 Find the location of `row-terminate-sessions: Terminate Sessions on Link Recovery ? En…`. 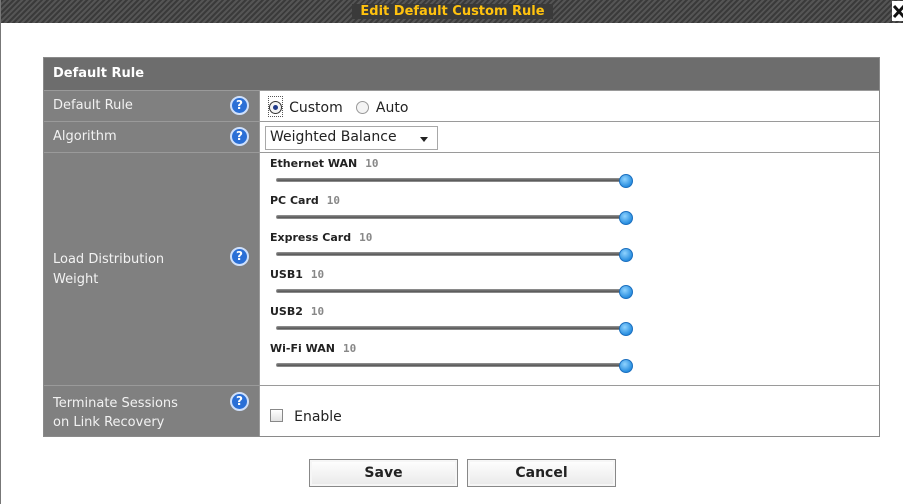

row-terminate-sessions: Terminate Sessions on Link Recovery ? En… is located at coordinates (461, 410).